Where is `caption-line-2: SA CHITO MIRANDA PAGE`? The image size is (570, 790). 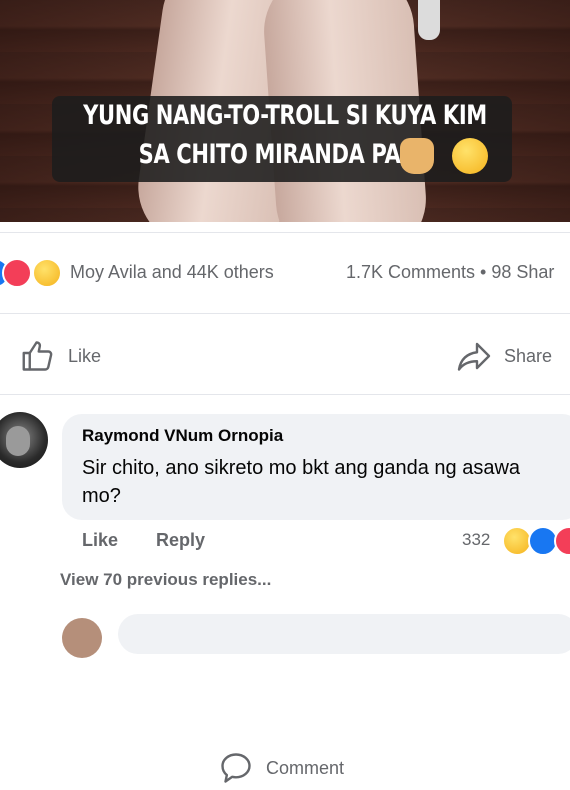
caption-line-2: SA CHITO MIRANDA PAGE is located at coordinates (285, 154).